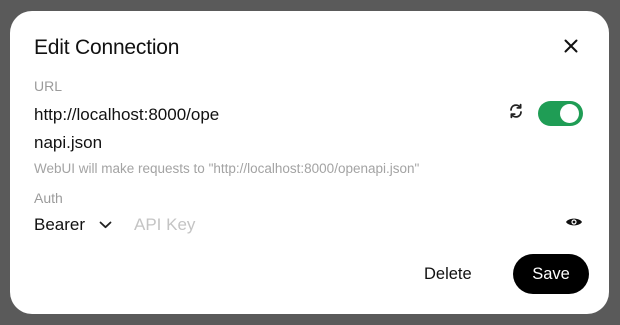 Image resolution: width=620 pixels, height=325 pixels. Describe the element at coordinates (448, 274) in the screenshot. I see `delete-button: Delete` at that location.